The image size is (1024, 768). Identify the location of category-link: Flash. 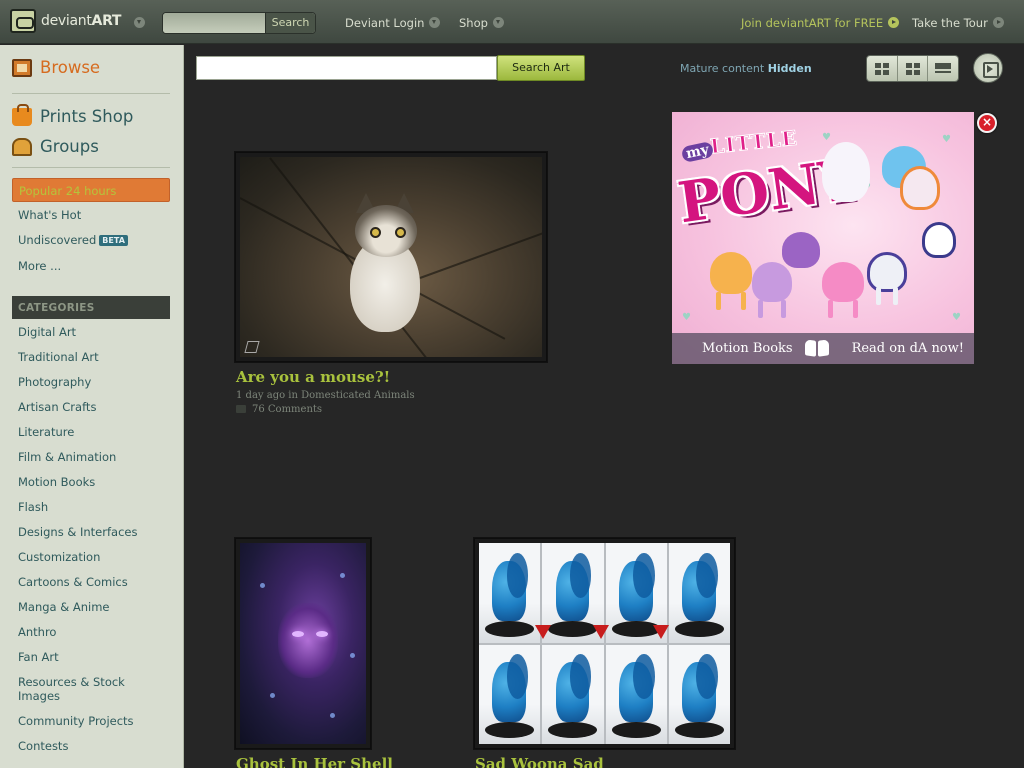
(93, 507).